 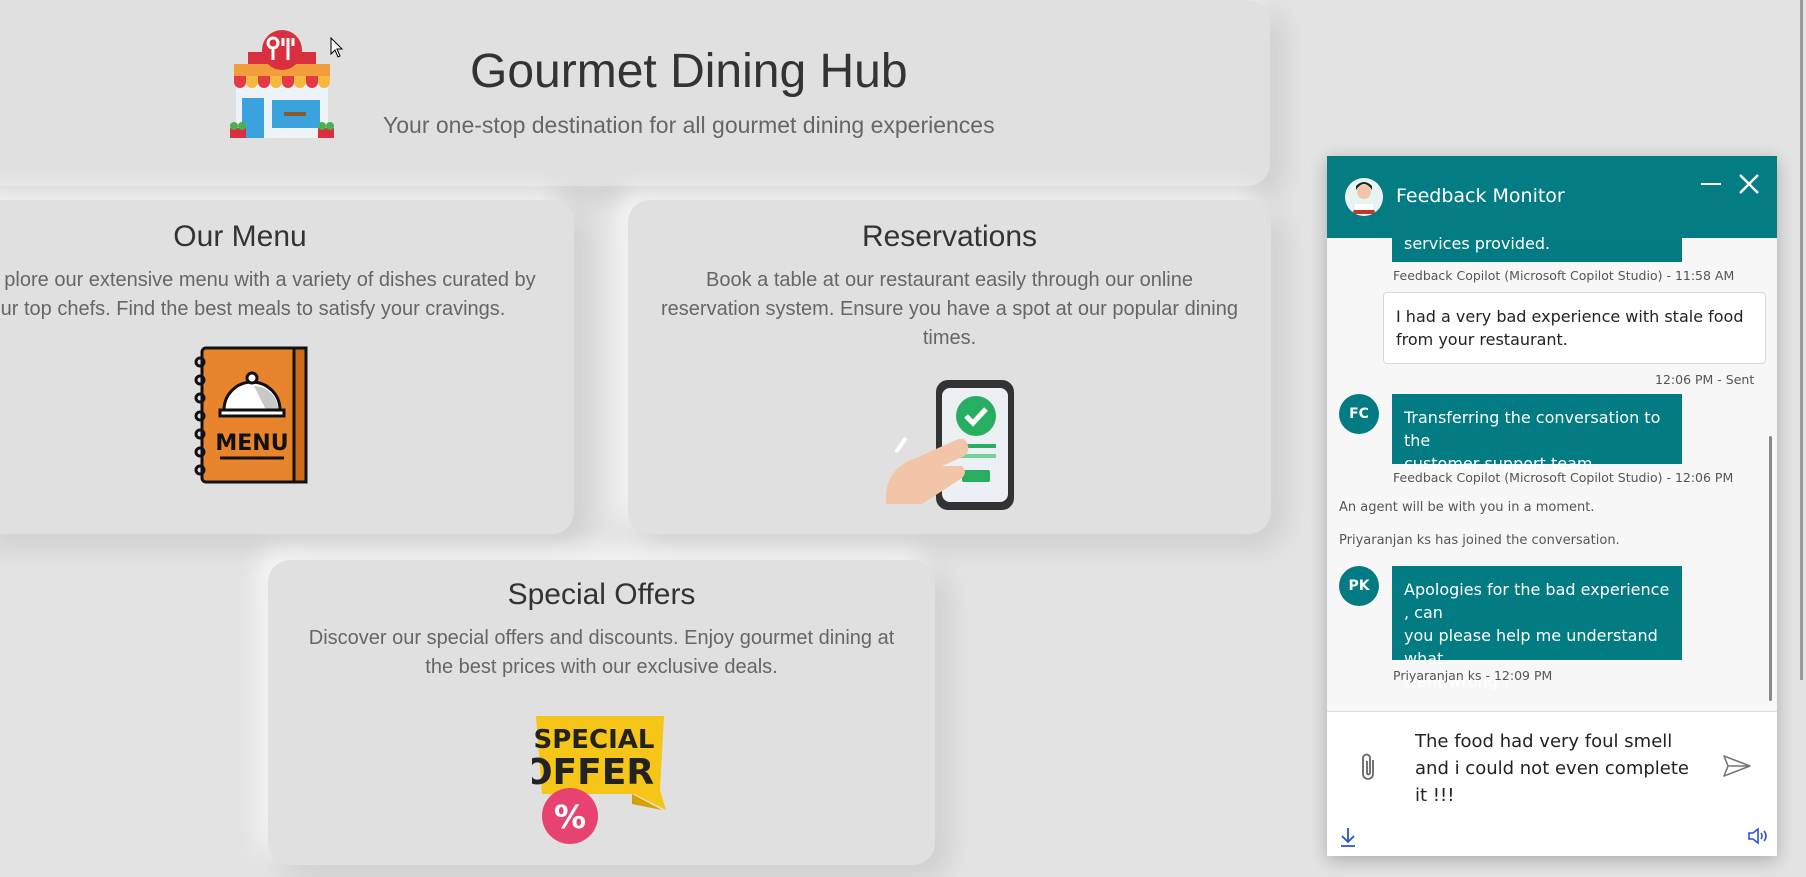 What do you see at coordinates (1532, 429) in the screenshot?
I see `bot-message-line1: Transferring the conversation to the` at bounding box center [1532, 429].